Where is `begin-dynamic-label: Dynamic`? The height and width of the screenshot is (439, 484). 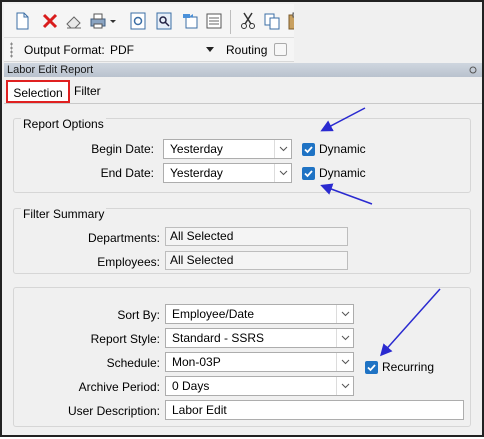
begin-dynamic-label: Dynamic is located at coordinates (342, 149).